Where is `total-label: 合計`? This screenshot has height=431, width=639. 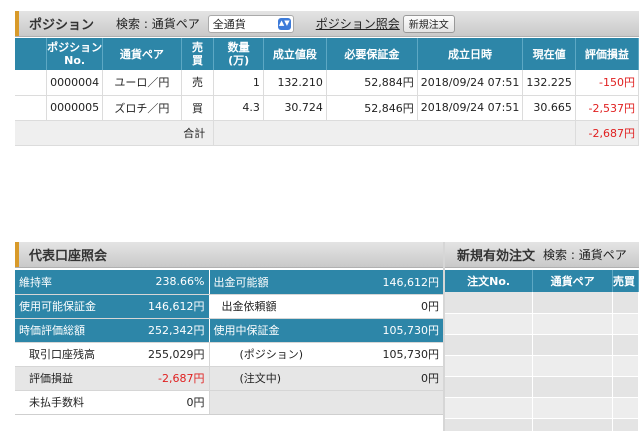
total-label: 合計 is located at coordinates (115, 133).